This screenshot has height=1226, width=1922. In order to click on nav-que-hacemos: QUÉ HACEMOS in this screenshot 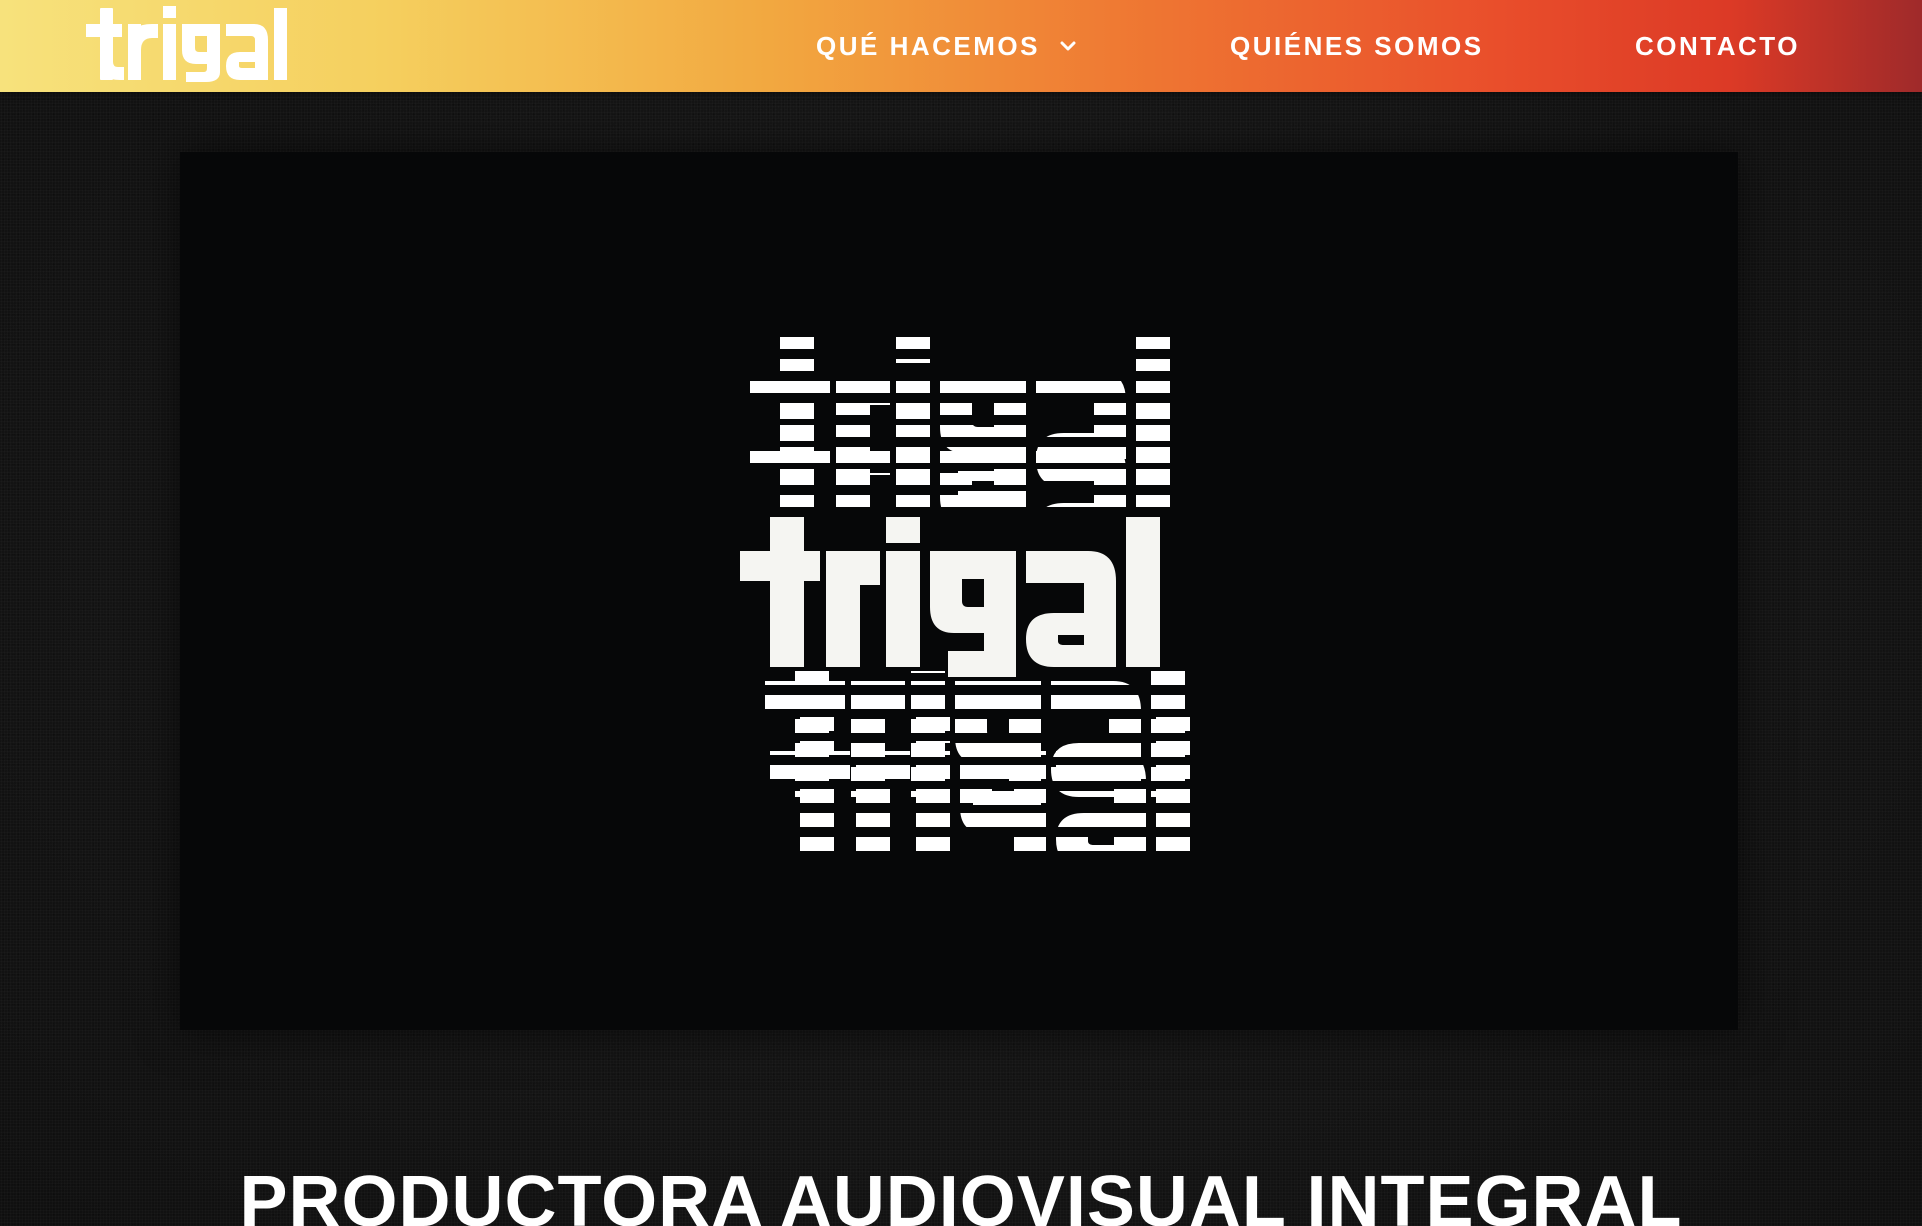, I will do `click(946, 46)`.